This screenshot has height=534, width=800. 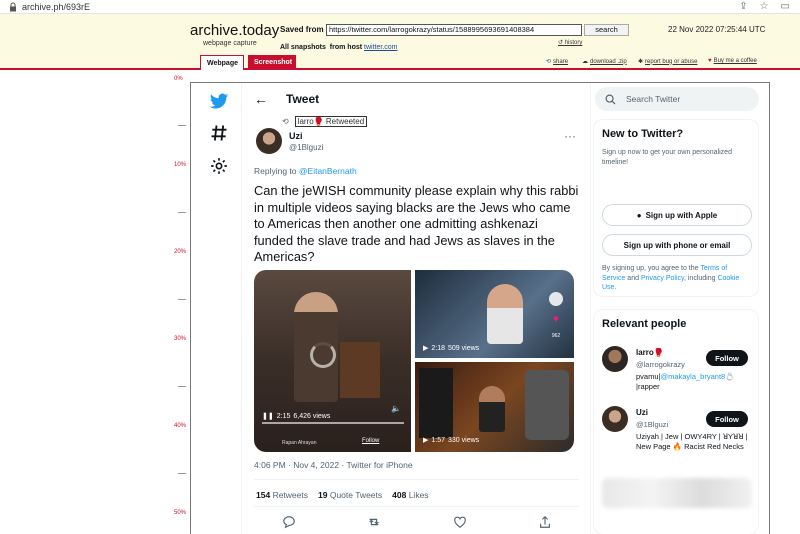 What do you see at coordinates (370, 441) in the screenshot?
I see `video-follow-link: Follow` at bounding box center [370, 441].